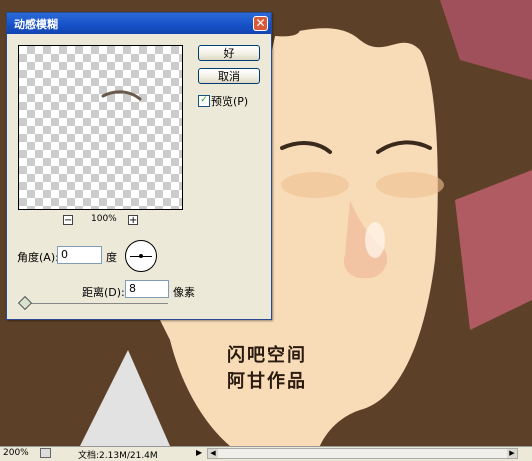 The image size is (532, 461). Describe the element at coordinates (139, 23) in the screenshot. I see `dialog-titlebar: 动感模糊 ✕` at that location.